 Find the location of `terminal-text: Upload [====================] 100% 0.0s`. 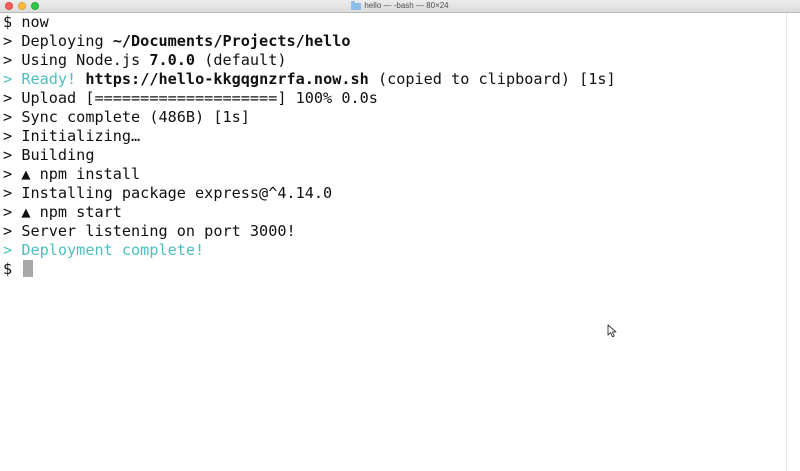

terminal-text: Upload [====================] 100% 0.0s is located at coordinates (199, 98).